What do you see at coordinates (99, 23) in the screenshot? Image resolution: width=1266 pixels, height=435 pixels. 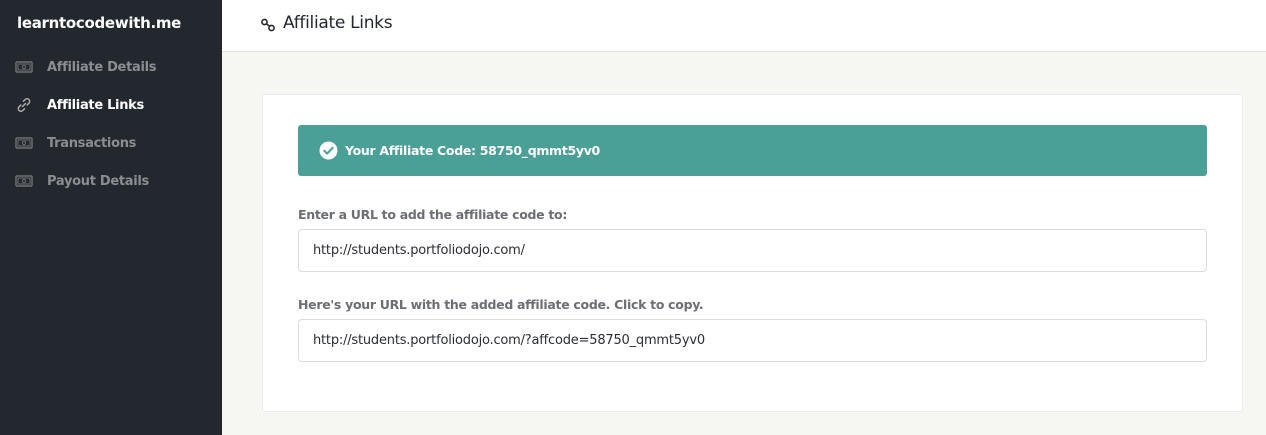 I see `brand-logo: learntocodewith.me` at bounding box center [99, 23].